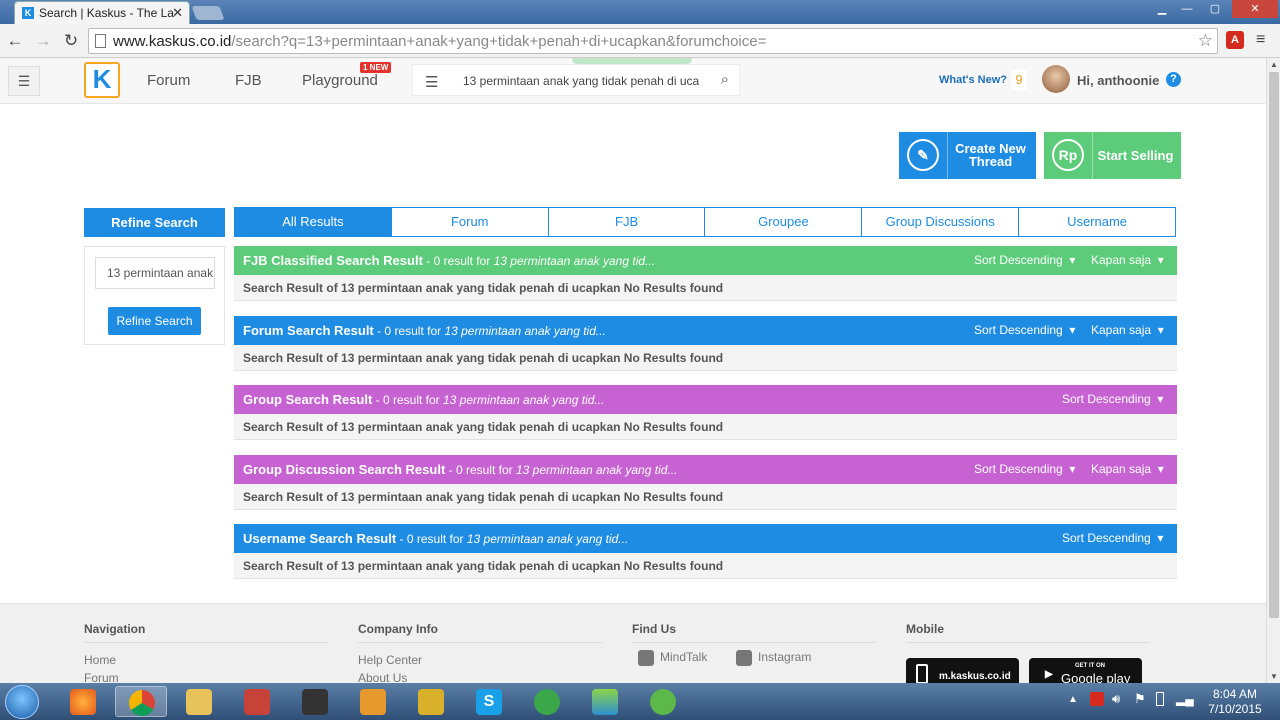  Describe the element at coordinates (469, 222) in the screenshot. I see `tab-forum: Forum` at that location.